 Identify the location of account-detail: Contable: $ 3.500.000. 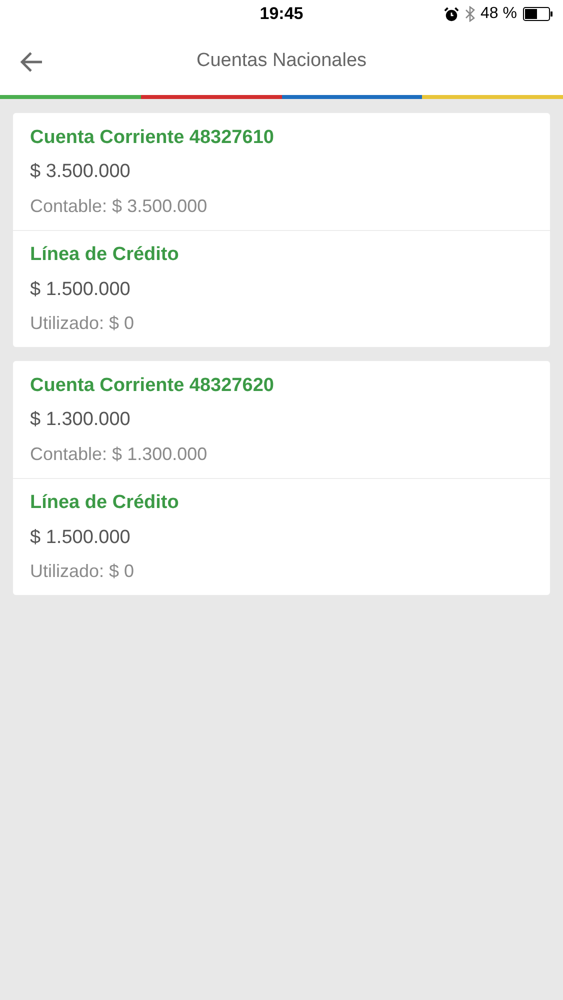
(119, 206).